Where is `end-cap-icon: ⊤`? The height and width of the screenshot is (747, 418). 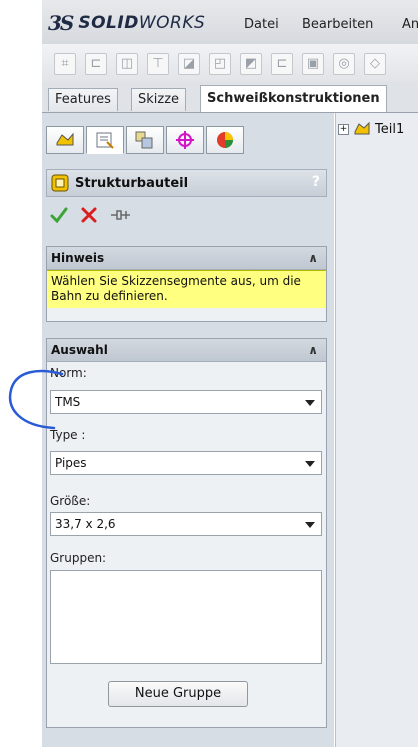
end-cap-icon: ⊤ is located at coordinates (158, 64).